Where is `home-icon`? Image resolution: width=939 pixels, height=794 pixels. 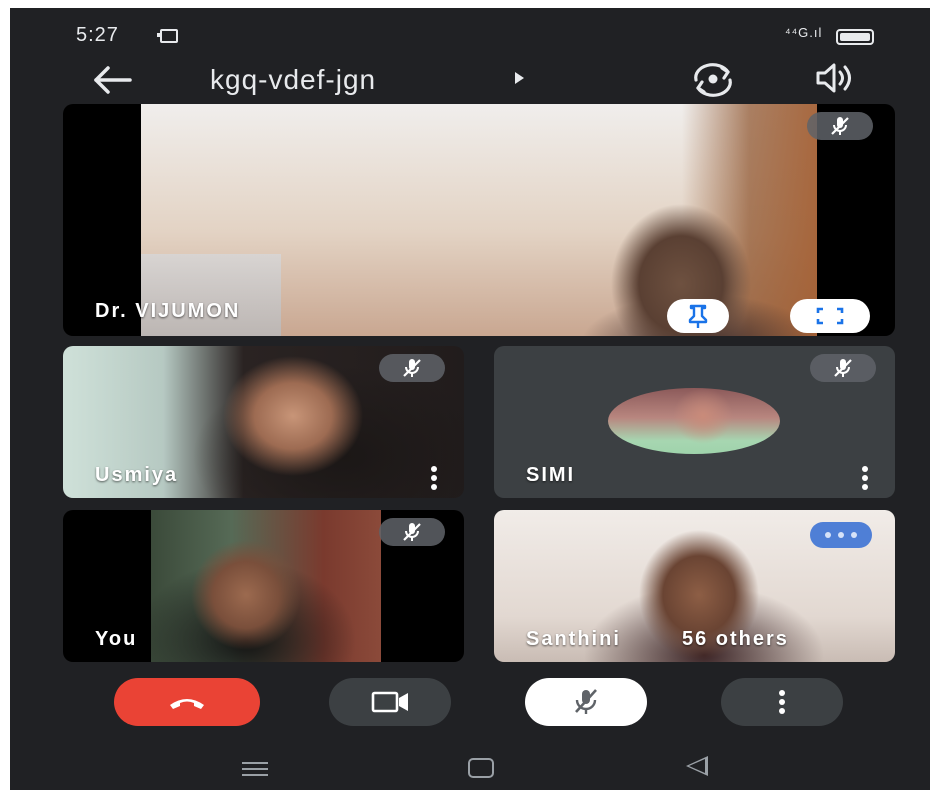 home-icon is located at coordinates (481, 768).